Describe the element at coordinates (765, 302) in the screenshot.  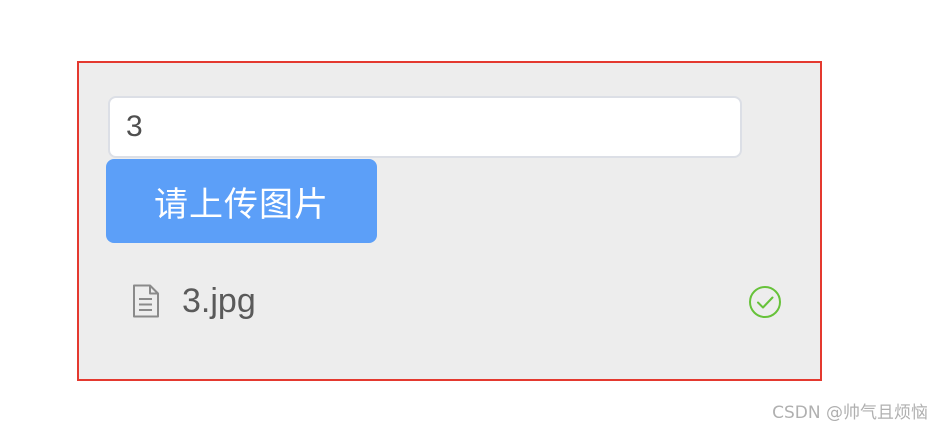
I see `check-circle-icon` at that location.